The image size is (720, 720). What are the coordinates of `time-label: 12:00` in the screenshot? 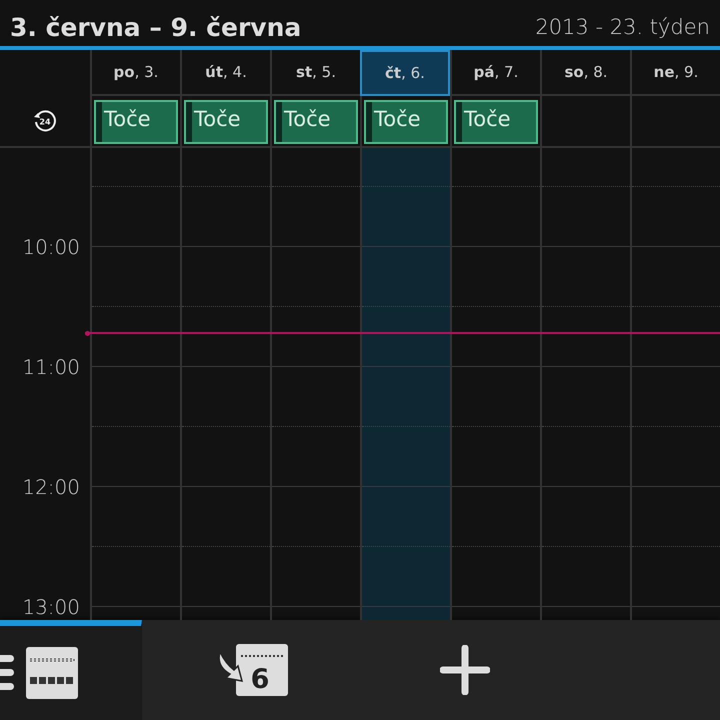 It's located at (51, 487).